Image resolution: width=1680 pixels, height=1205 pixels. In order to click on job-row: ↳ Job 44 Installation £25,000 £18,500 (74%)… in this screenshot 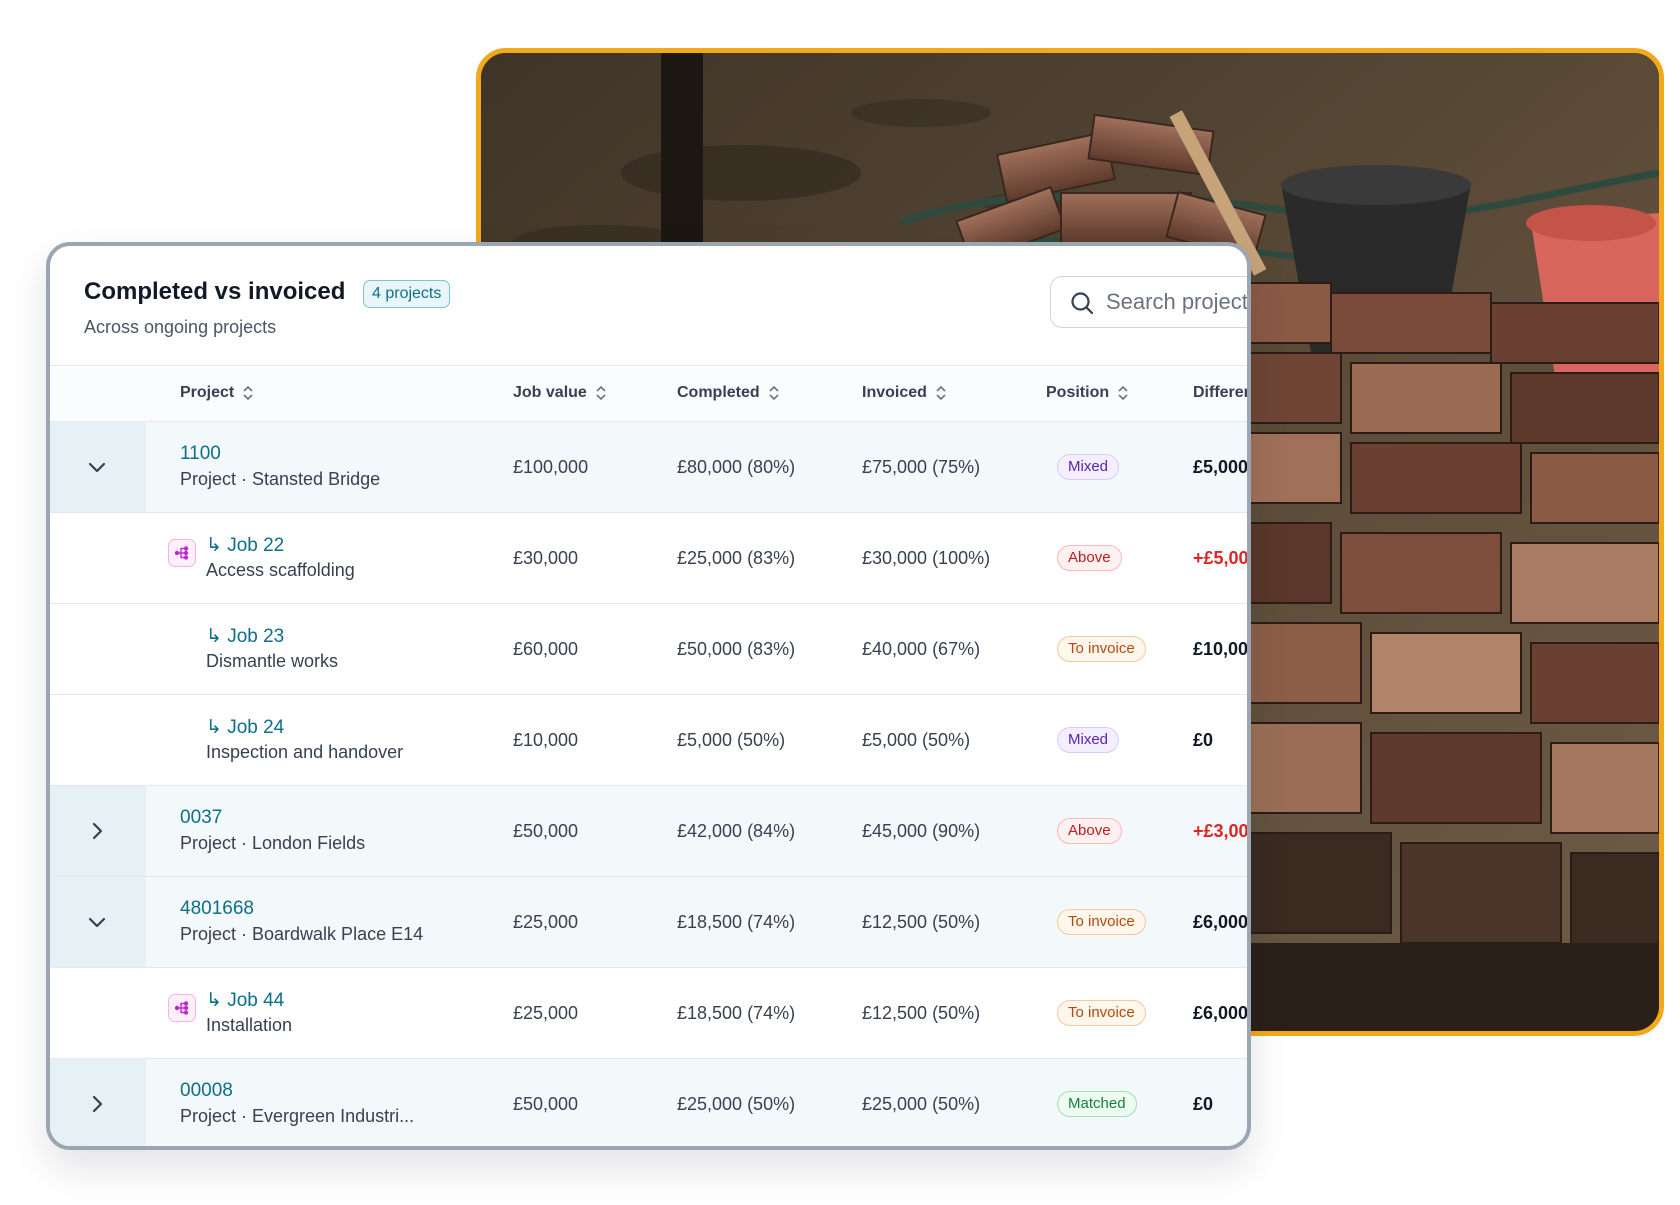, I will do `click(648, 1013)`.